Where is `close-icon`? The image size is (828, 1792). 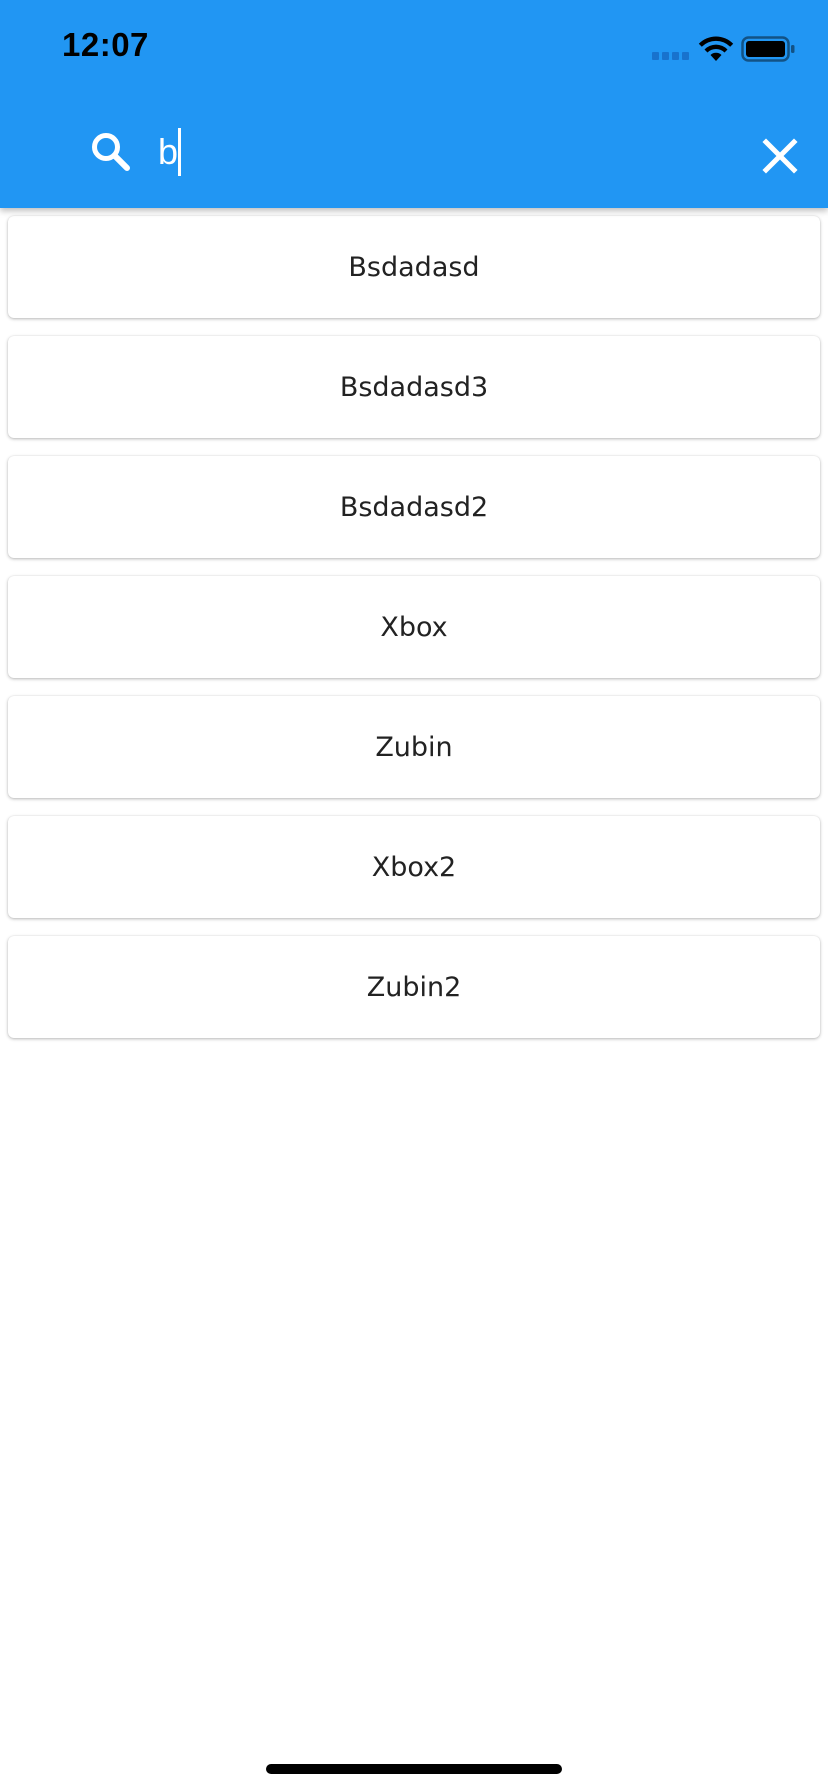
close-icon is located at coordinates (780, 156).